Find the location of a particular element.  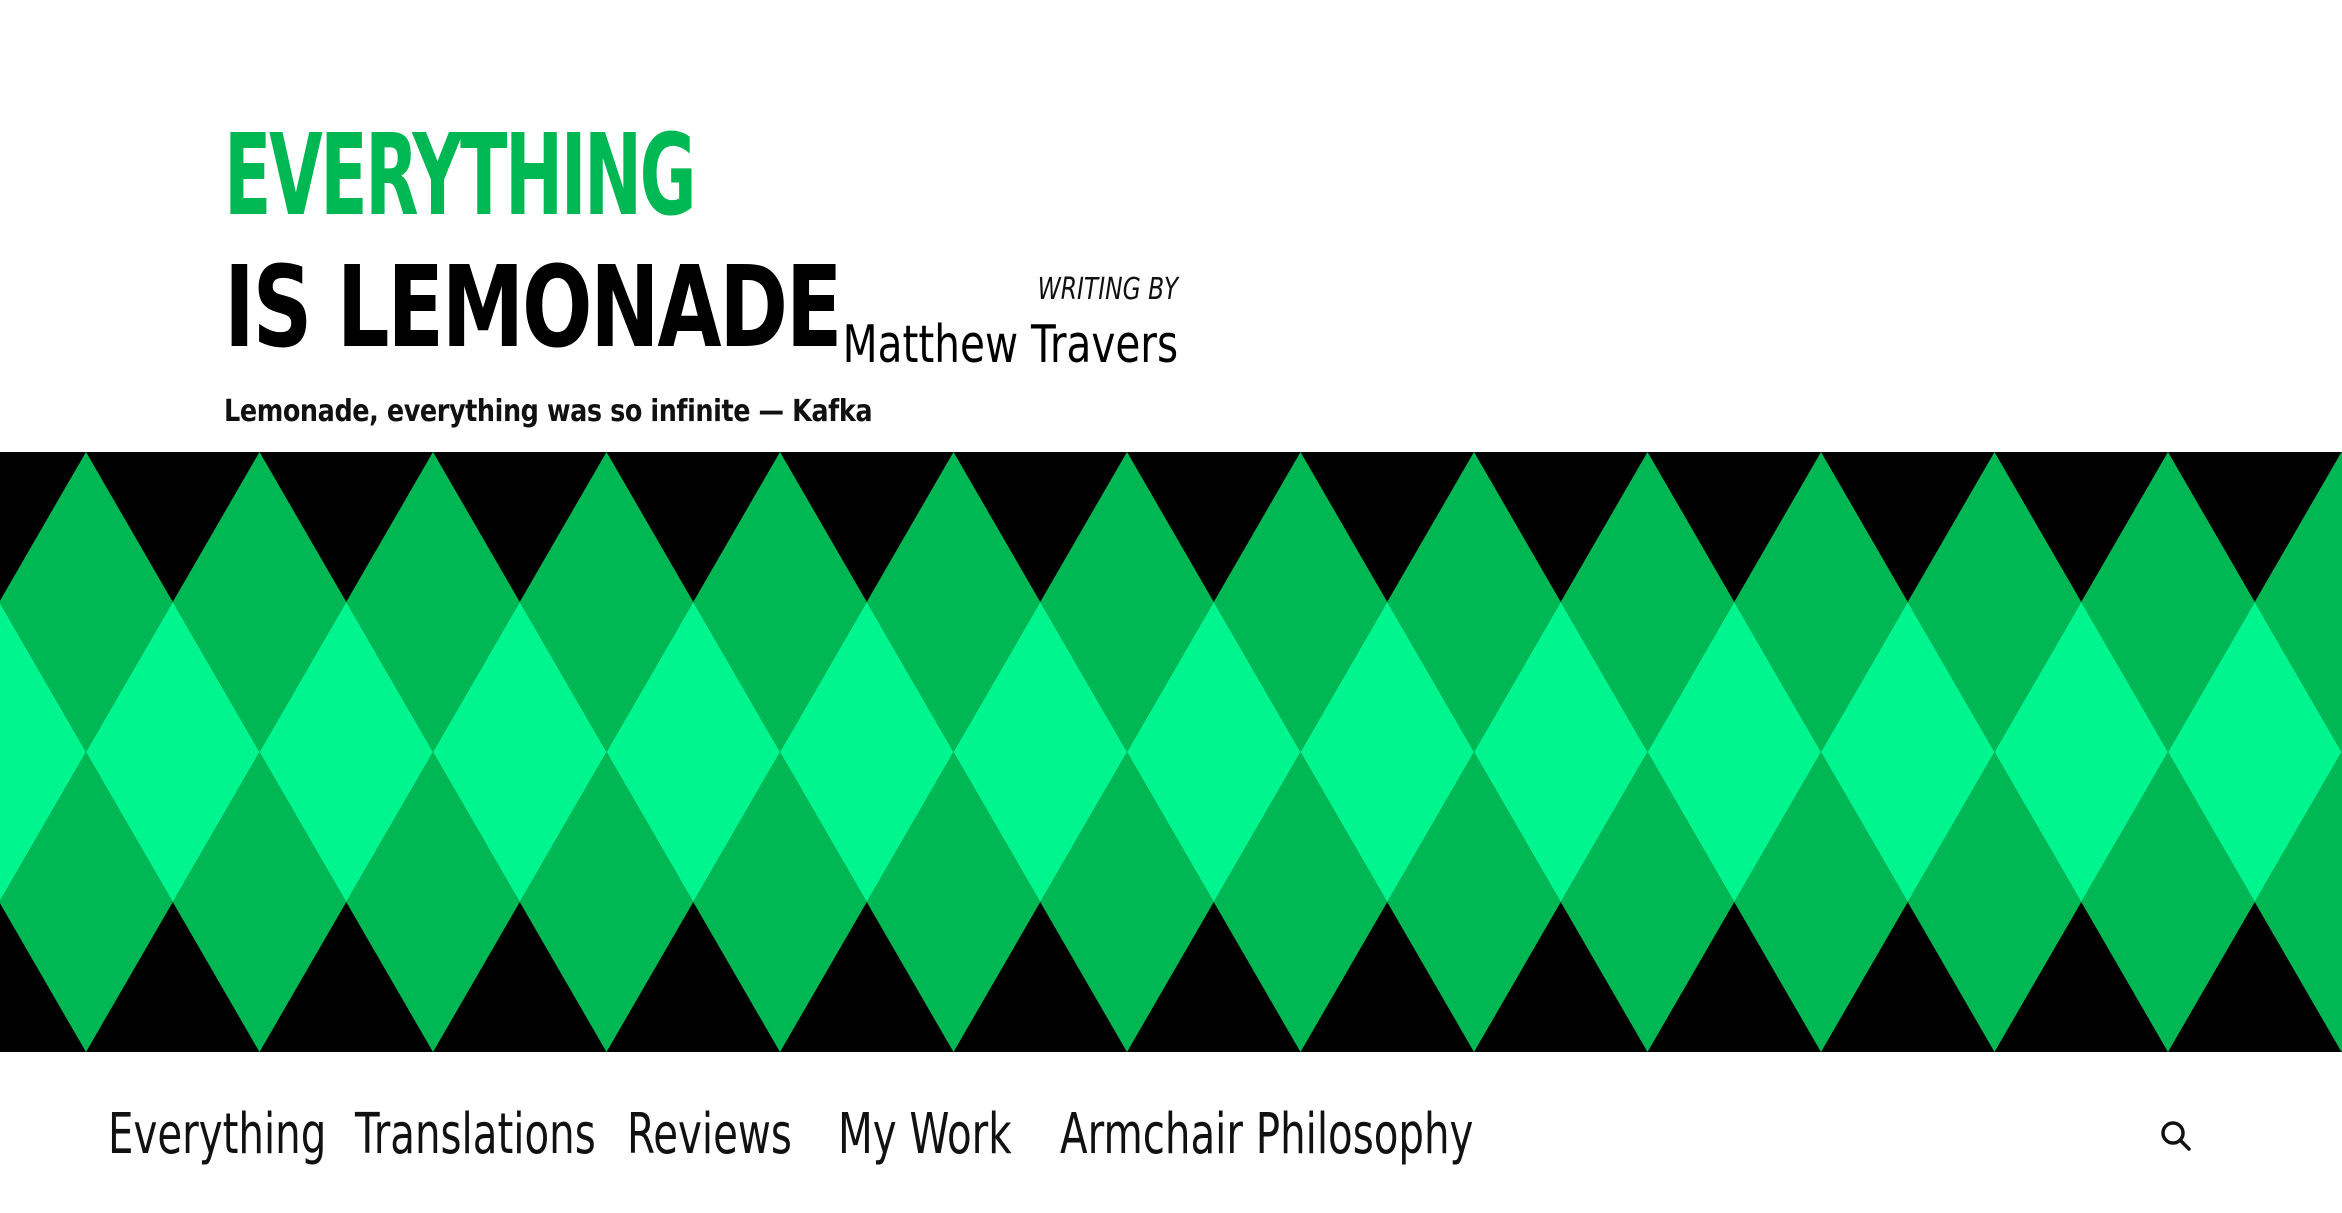

nav-item-my-work-slot: My Work is located at coordinates (949, 1134).